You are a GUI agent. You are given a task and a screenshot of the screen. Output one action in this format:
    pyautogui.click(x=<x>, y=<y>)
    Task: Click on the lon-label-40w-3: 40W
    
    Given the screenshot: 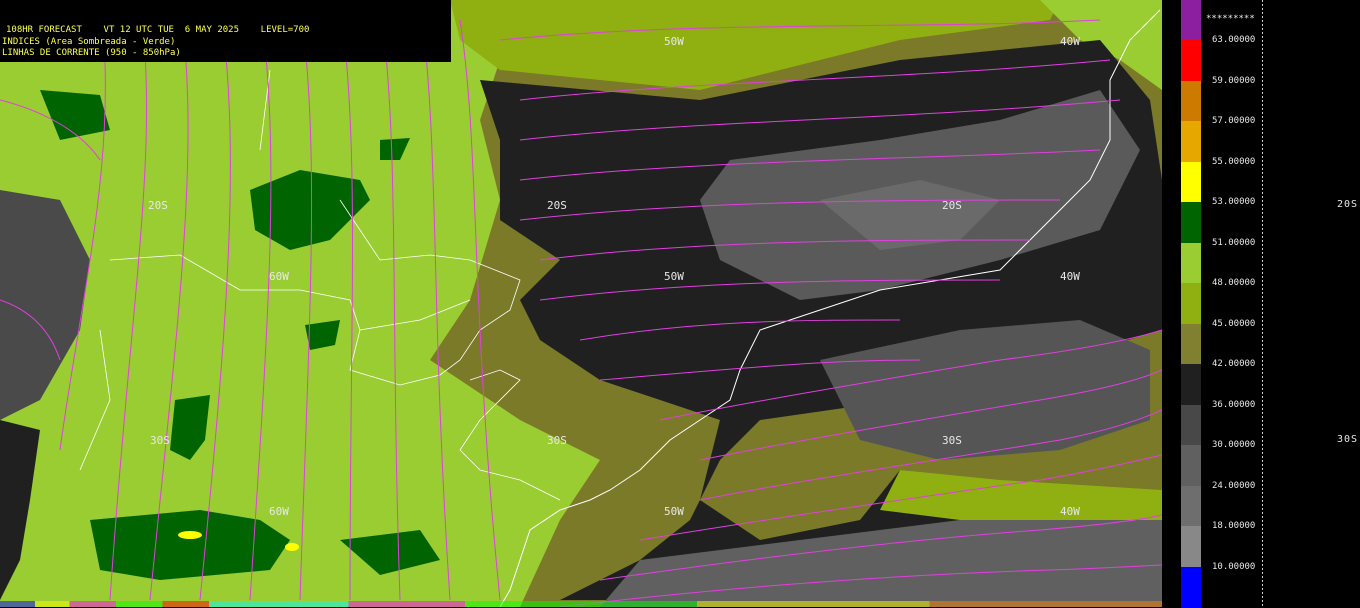 What is the action you would take?
    pyautogui.click(x=1070, y=511)
    